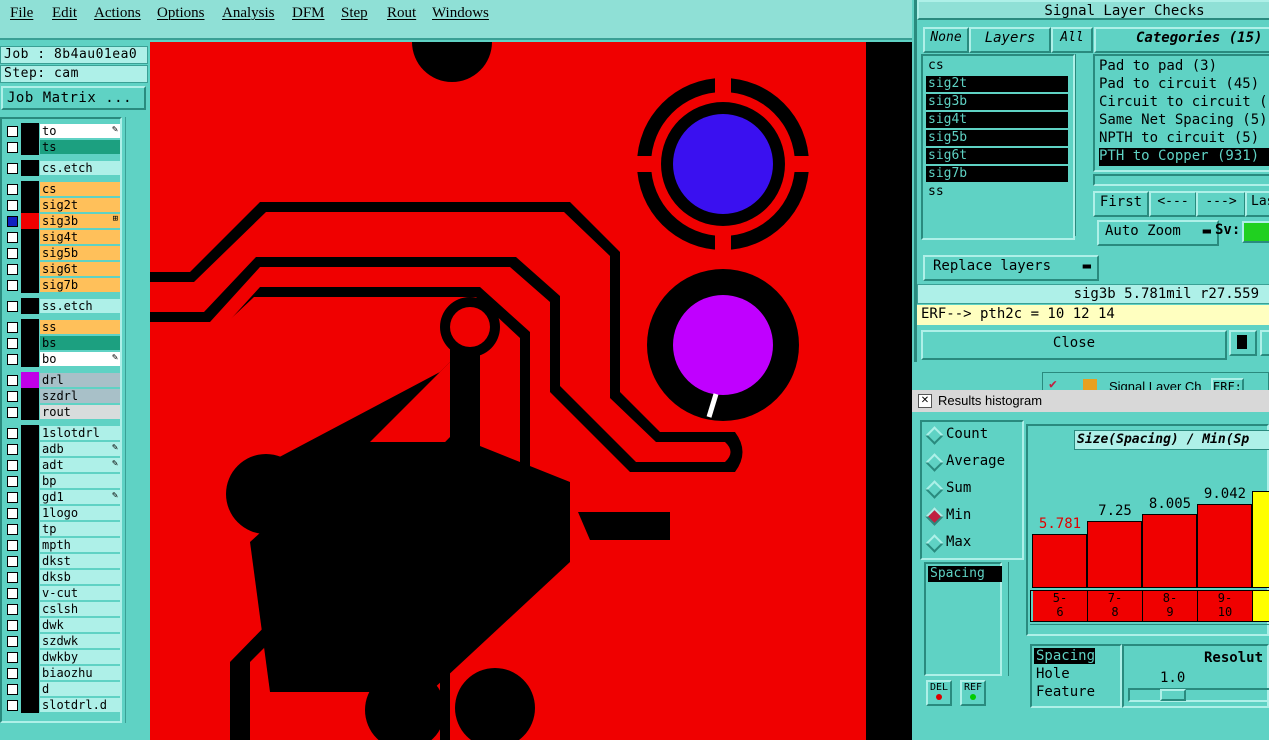 The height and width of the screenshot is (740, 1269). I want to click on menu-analysis: Analysis, so click(248, 13).